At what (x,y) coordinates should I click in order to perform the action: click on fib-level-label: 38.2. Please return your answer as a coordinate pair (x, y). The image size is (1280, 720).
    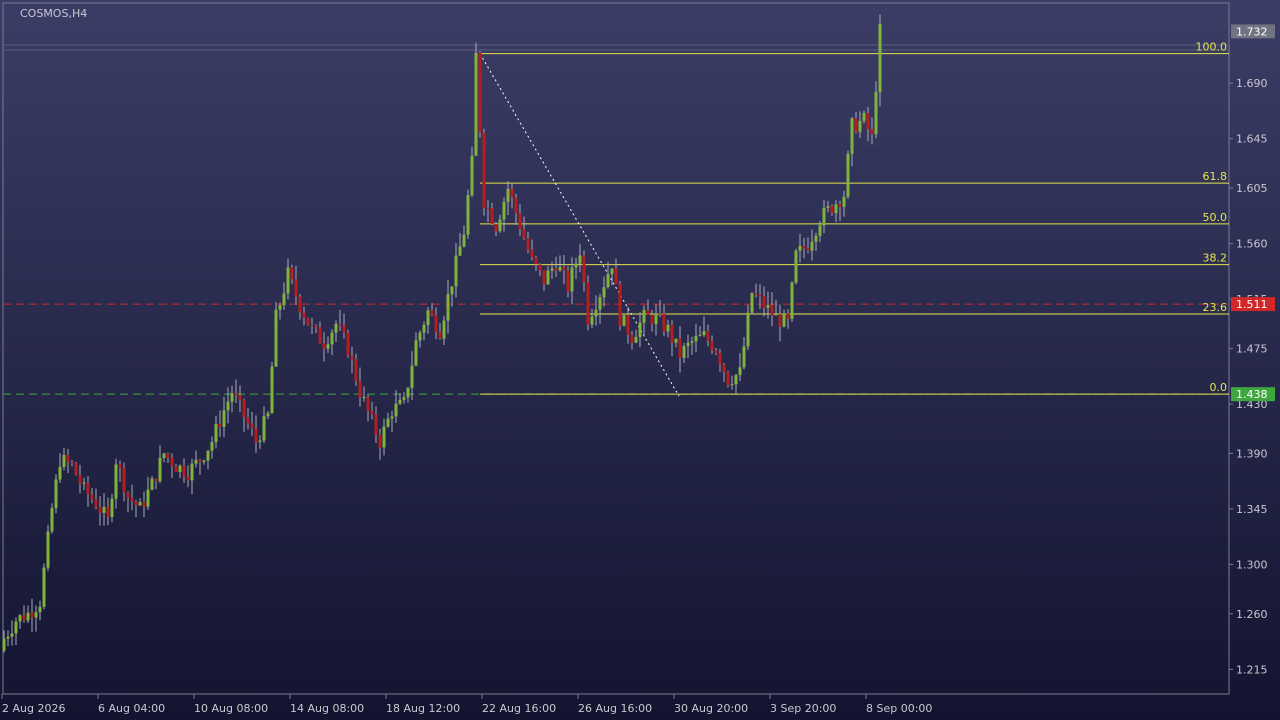
    Looking at the image, I should click on (1215, 258).